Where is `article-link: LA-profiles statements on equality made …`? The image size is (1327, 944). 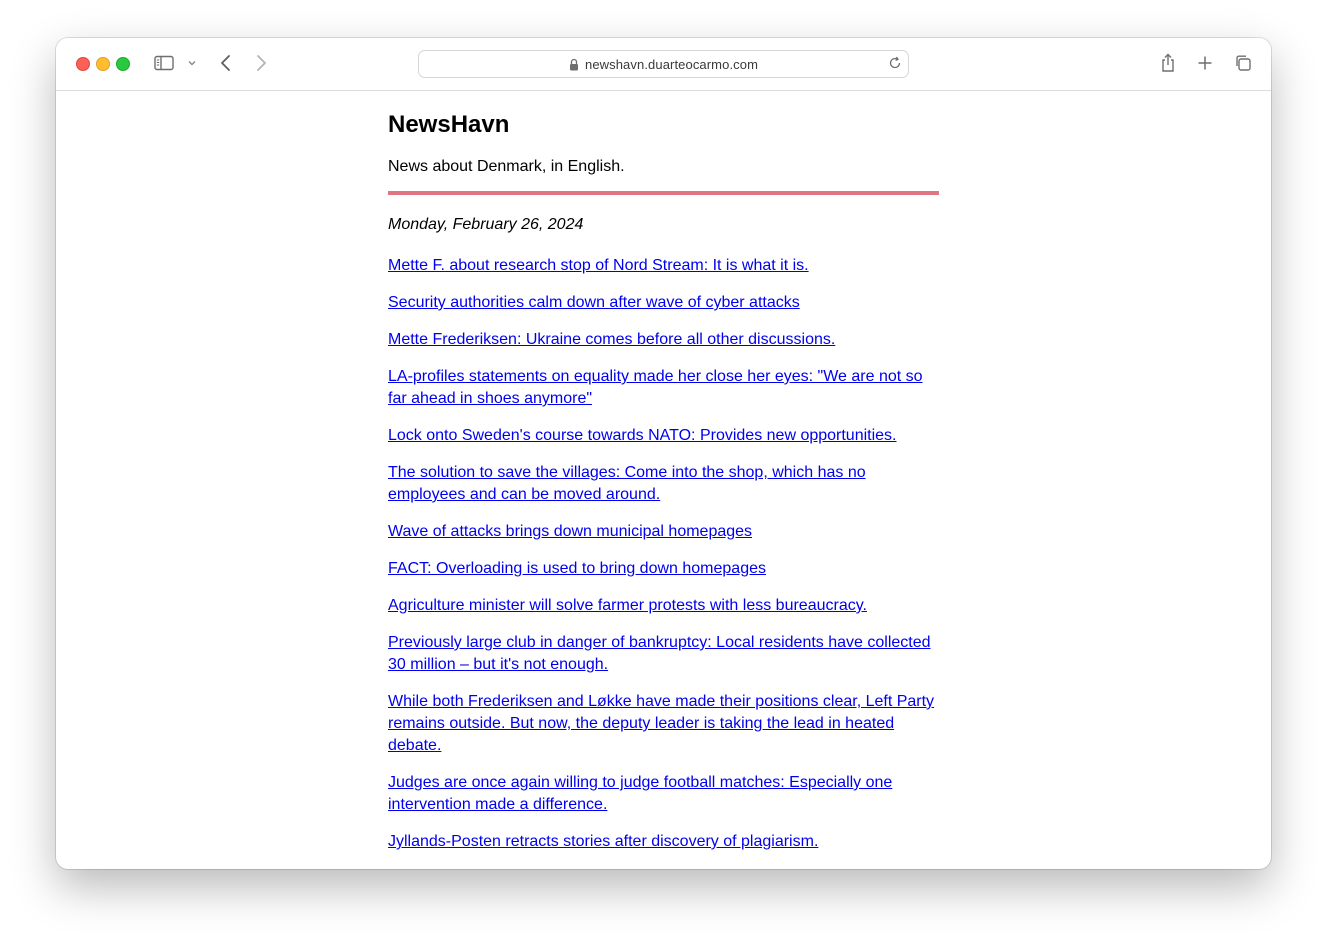
article-link: LA-profiles statements on equality made … is located at coordinates (655, 387).